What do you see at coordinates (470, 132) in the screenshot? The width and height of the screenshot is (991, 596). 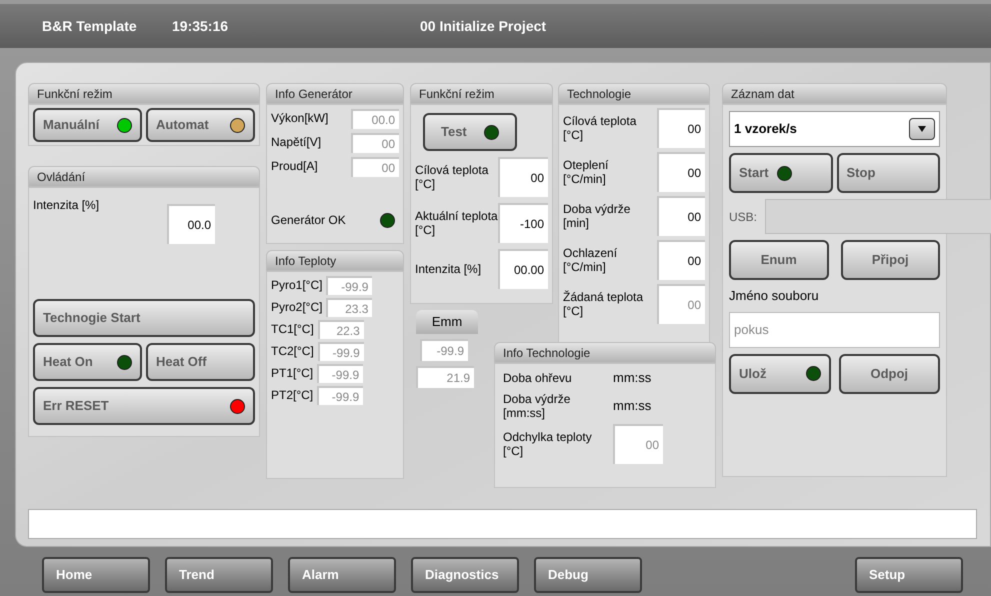 I see `panel-button: Test` at bounding box center [470, 132].